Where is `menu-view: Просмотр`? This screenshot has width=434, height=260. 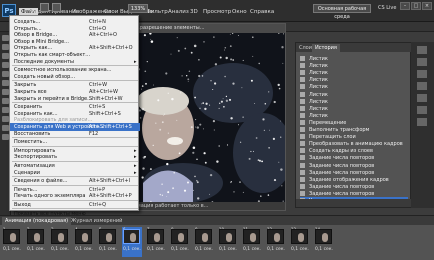 menu-view: Просмотр is located at coordinates (217, 12).